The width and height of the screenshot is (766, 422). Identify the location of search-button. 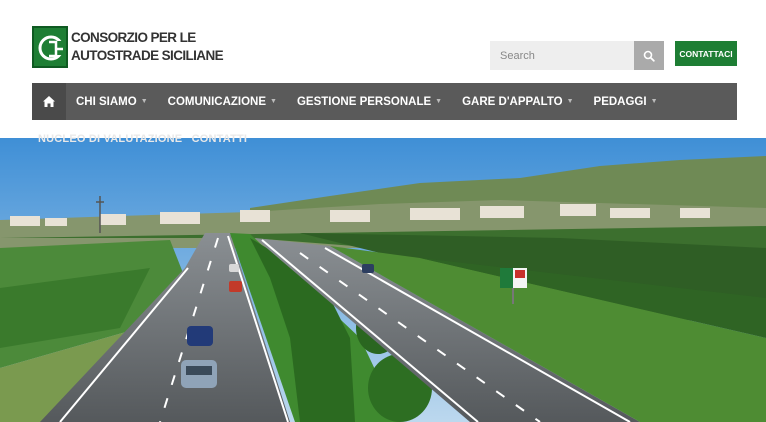
(649, 55).